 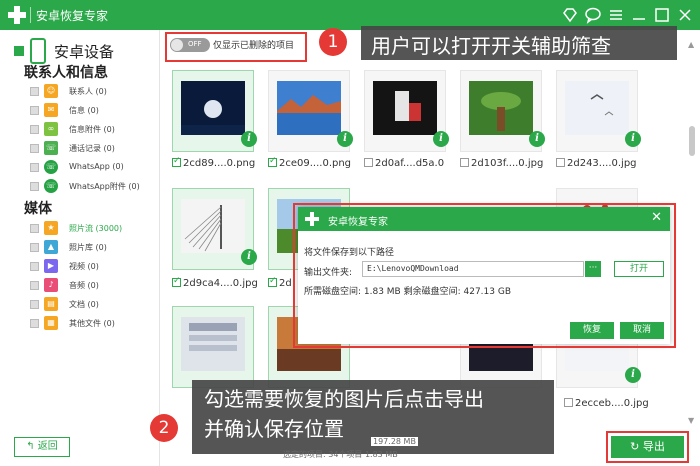 I want to click on file-name: 2d103f....0.jpg, so click(x=507, y=163).